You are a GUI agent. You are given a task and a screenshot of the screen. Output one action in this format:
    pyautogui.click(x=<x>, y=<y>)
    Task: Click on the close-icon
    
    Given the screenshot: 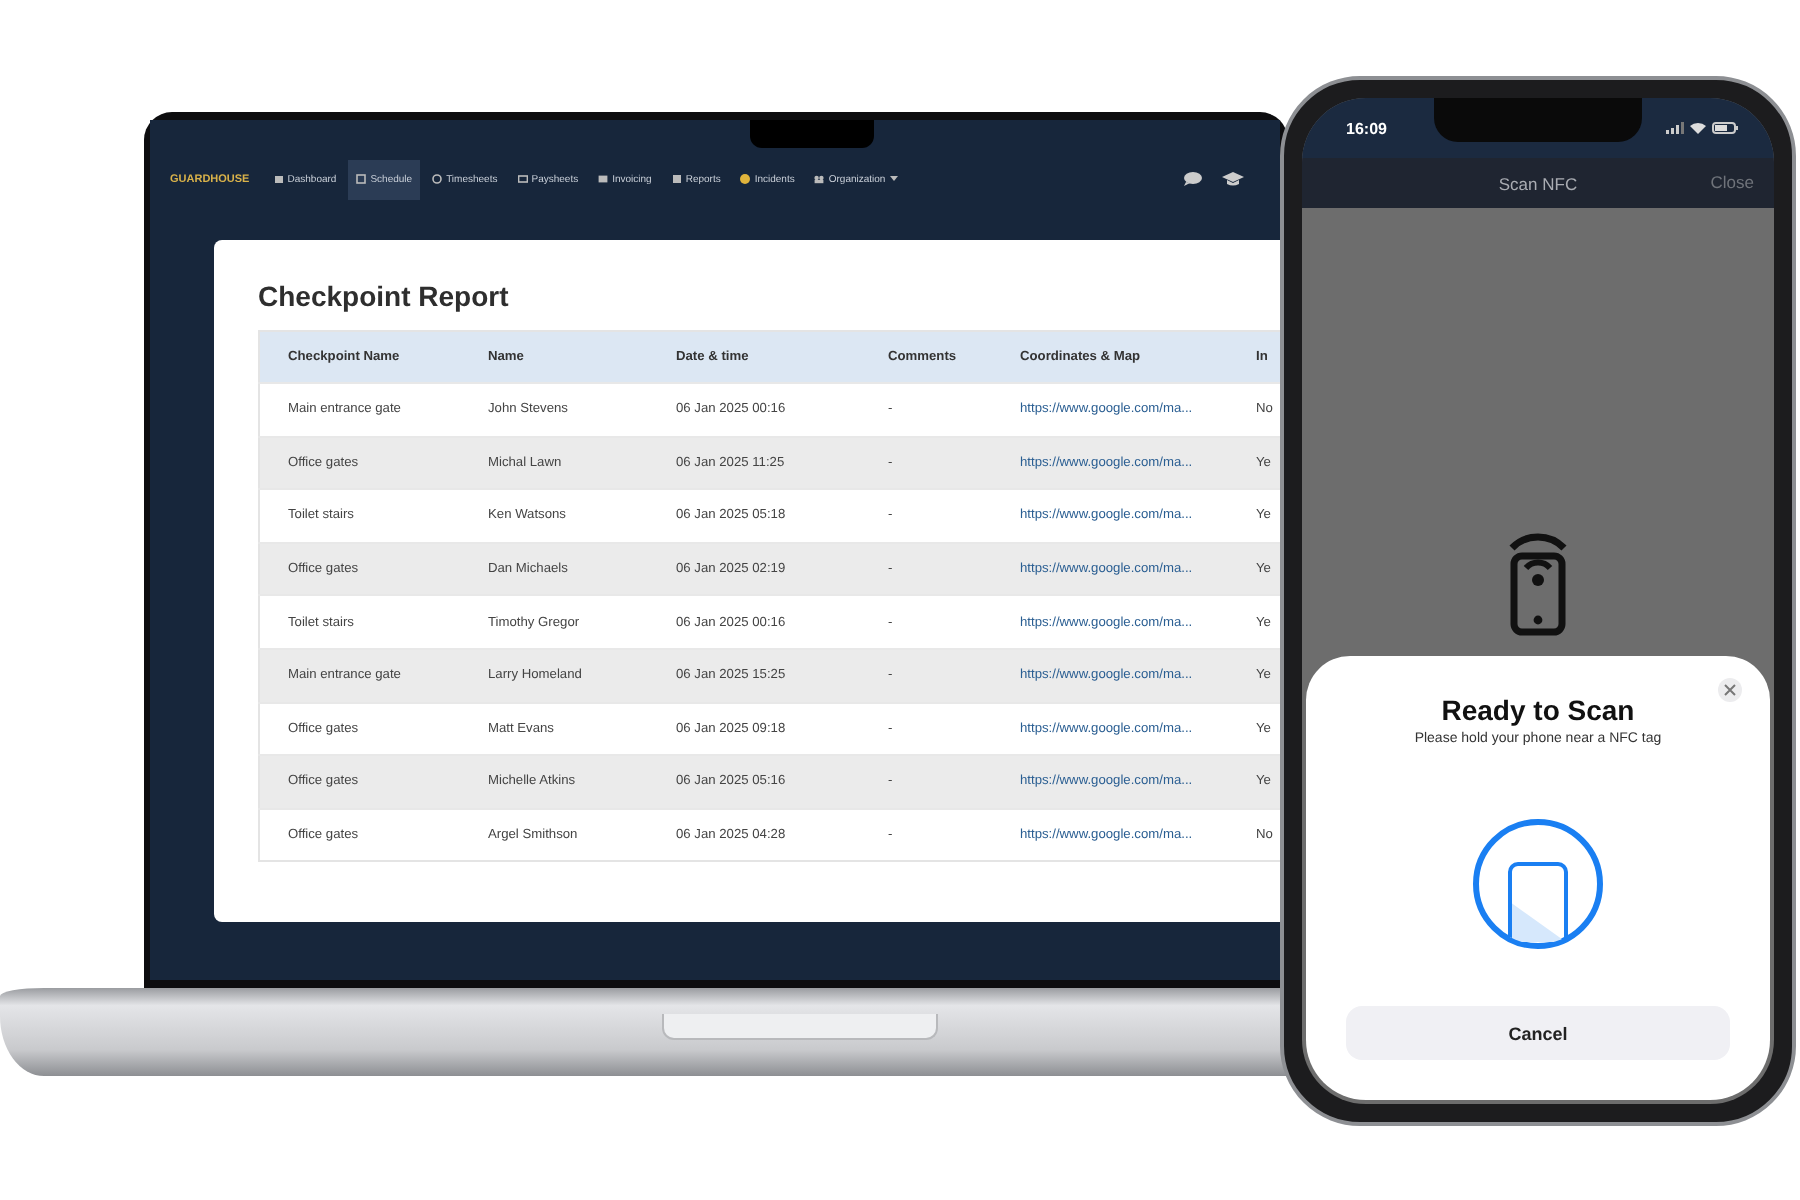 What is the action you would take?
    pyautogui.click(x=1730, y=690)
    